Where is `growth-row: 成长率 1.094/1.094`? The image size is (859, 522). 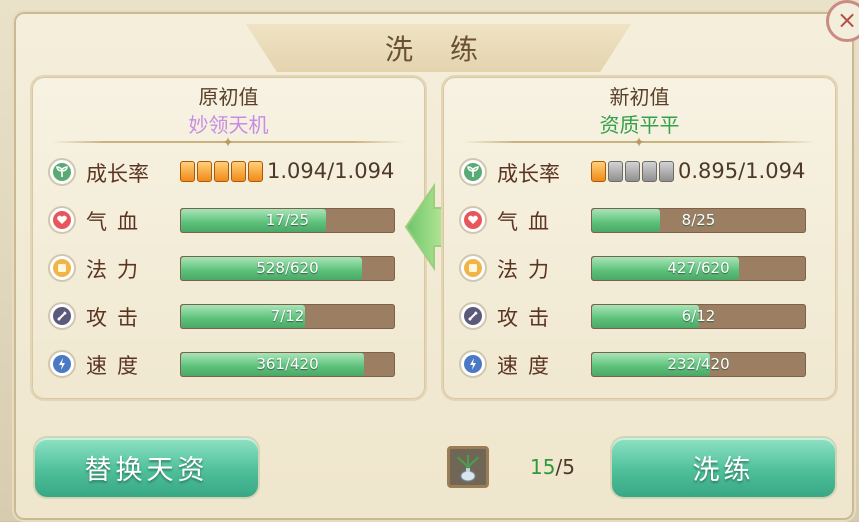
growth-row: 成长率 1.094/1.094 is located at coordinates (228, 172).